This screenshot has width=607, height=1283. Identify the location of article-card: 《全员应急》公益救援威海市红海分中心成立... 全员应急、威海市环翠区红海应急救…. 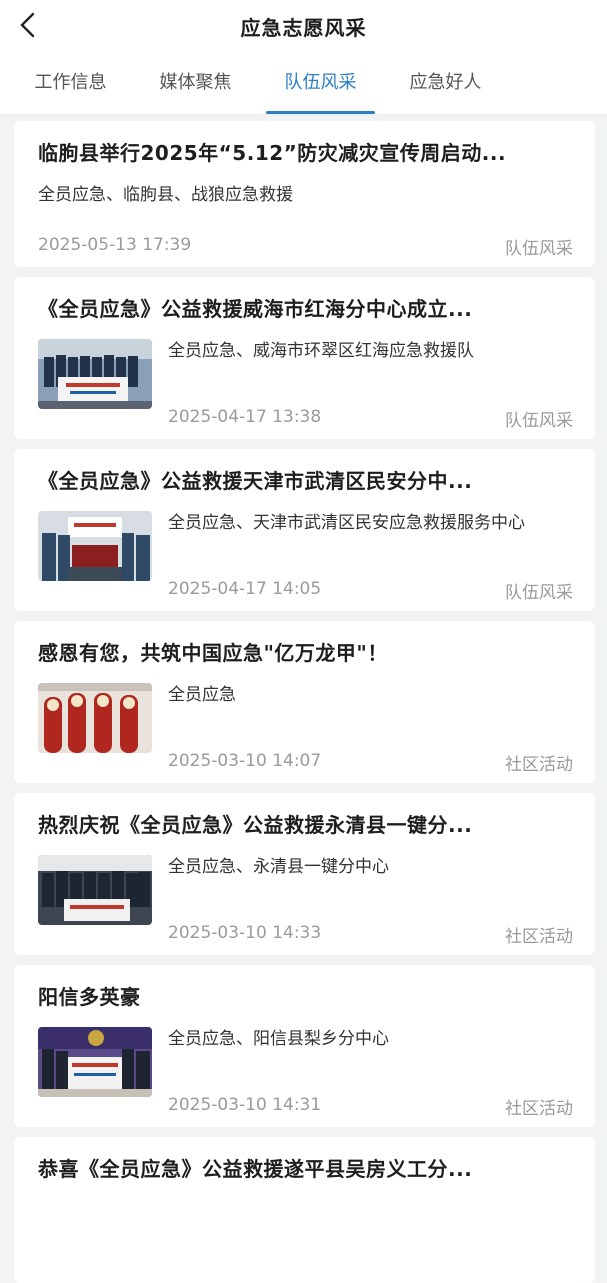
(304, 358).